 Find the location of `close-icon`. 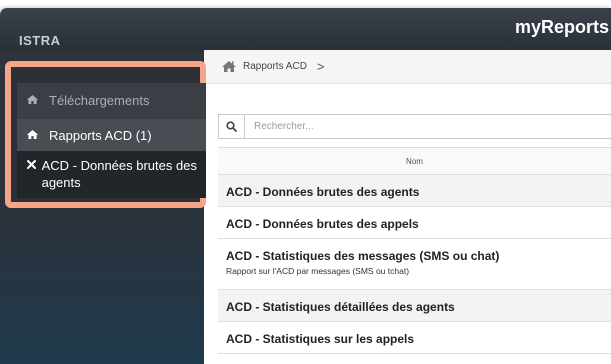

close-icon is located at coordinates (32, 164).